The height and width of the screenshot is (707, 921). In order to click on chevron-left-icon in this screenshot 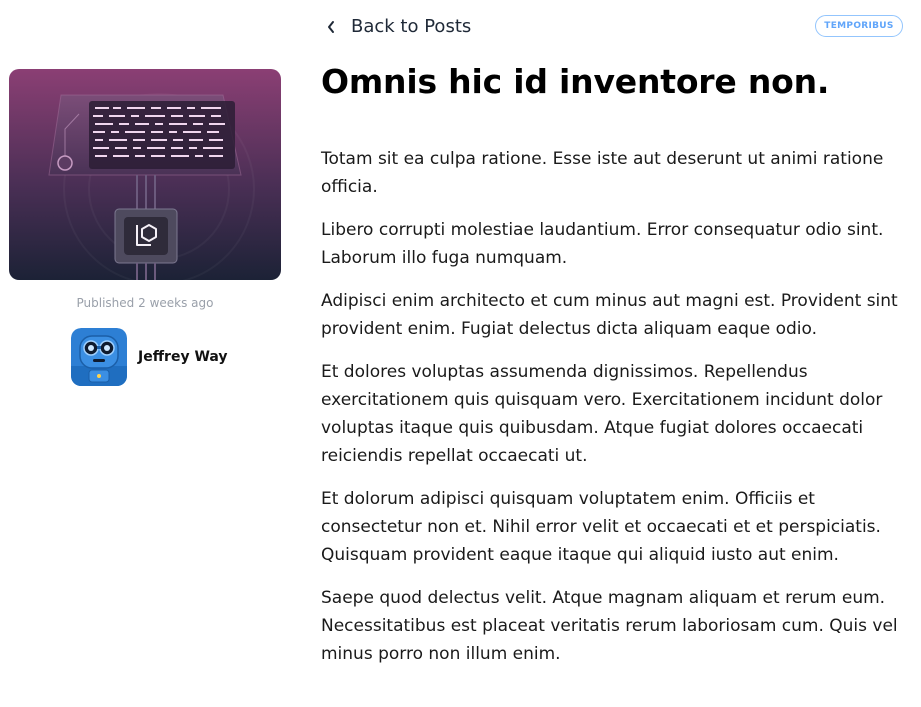, I will do `click(331, 26)`.